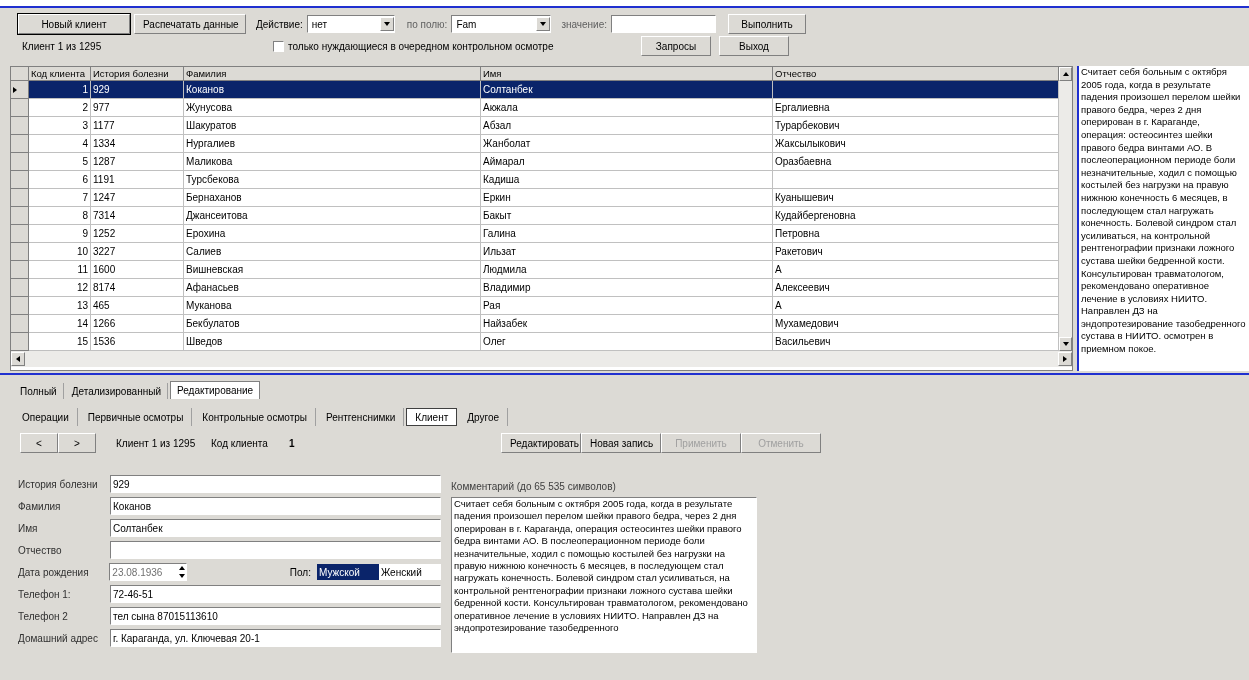  What do you see at coordinates (535, 324) in the screenshot?
I see `table-row: 14 1266 Бекбулатов Найзабек Мухамедович` at bounding box center [535, 324].